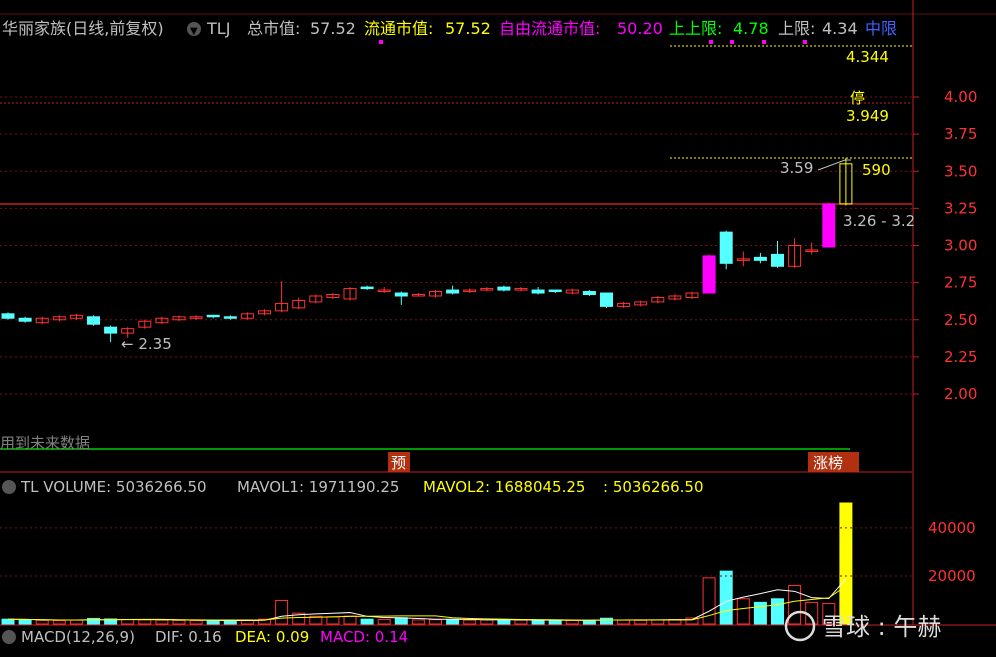 The height and width of the screenshot is (657, 996). I want to click on macd-settings-icon, so click(9, 637).